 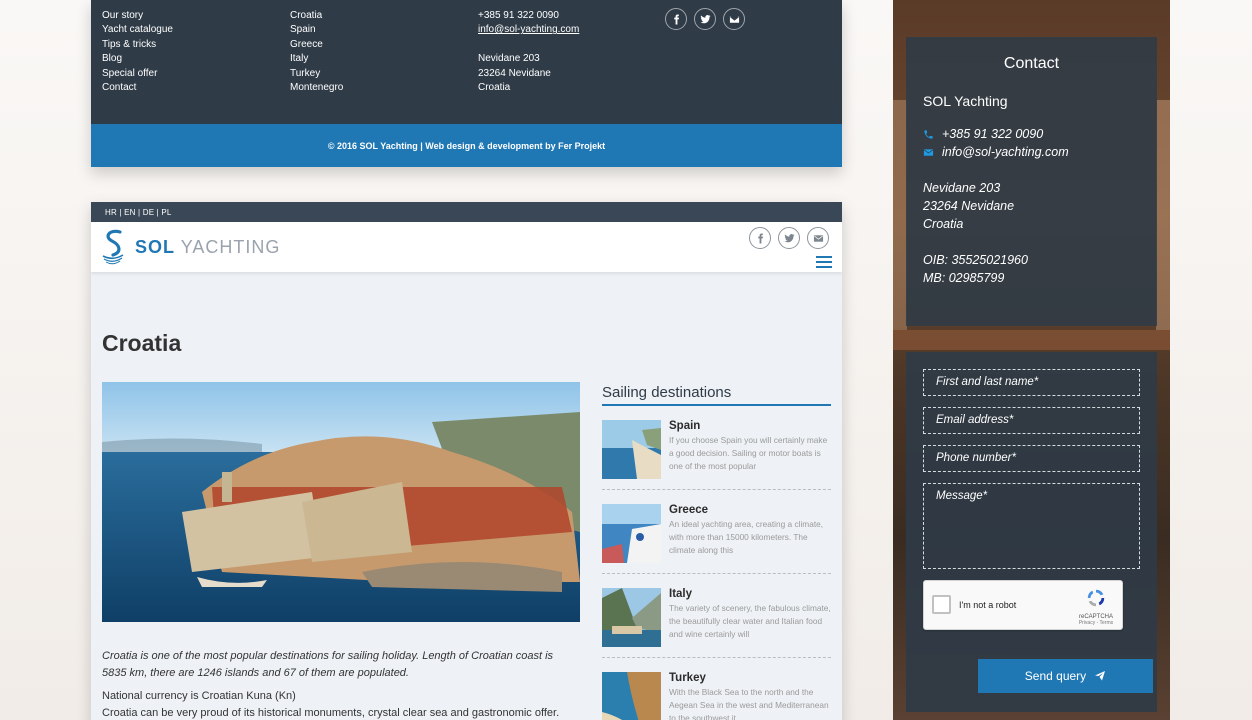 What do you see at coordinates (969, 206) in the screenshot?
I see `address-line: 23264 Nevidane` at bounding box center [969, 206].